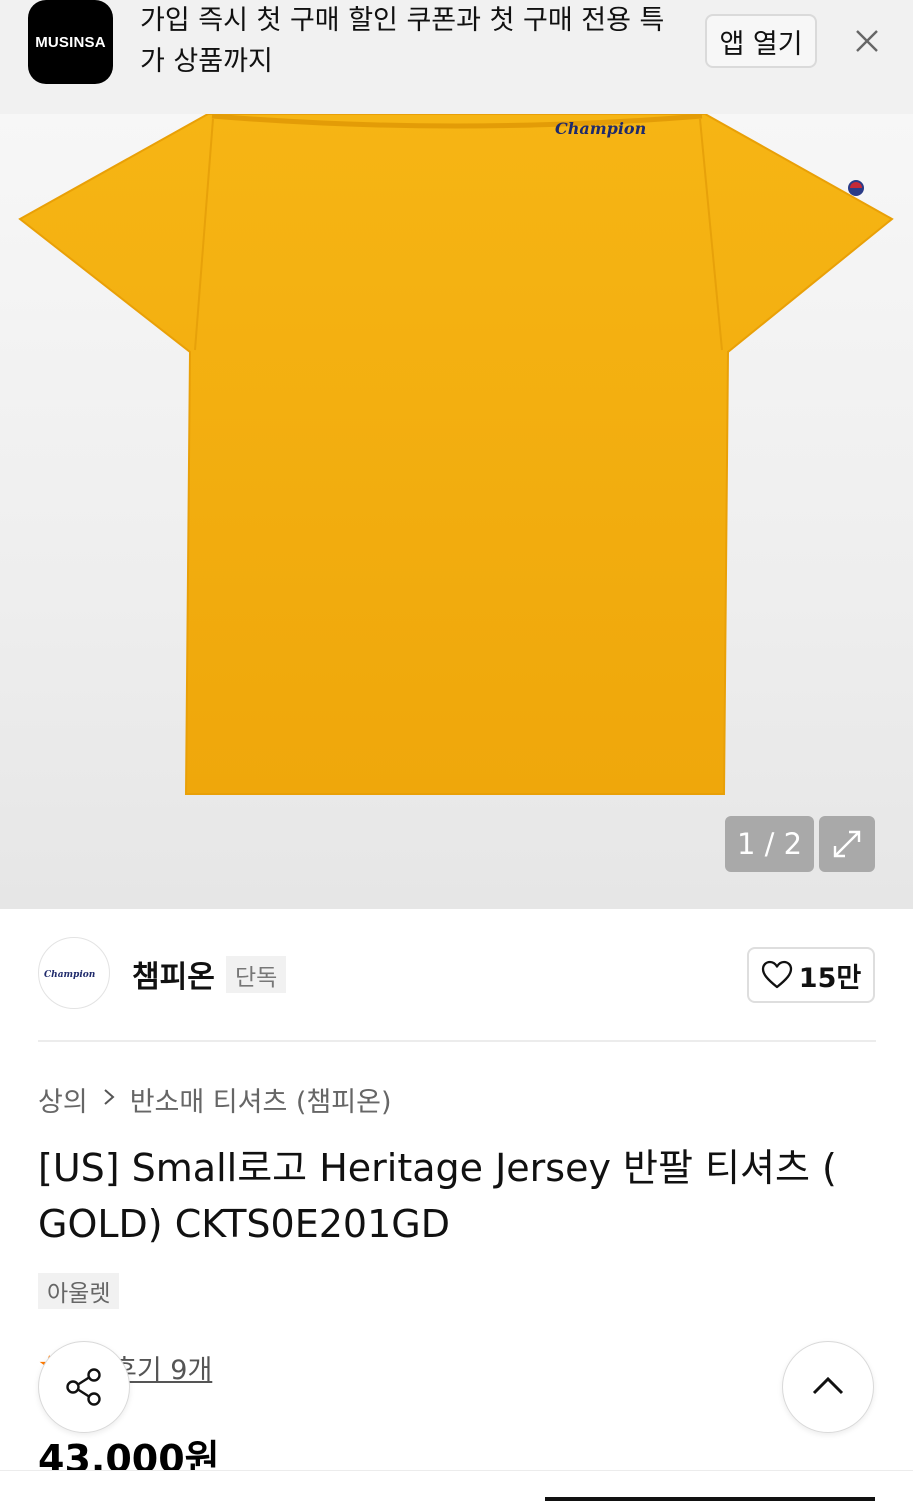 The image size is (913, 1501). I want to click on brand-logo: Champion, so click(74, 973).